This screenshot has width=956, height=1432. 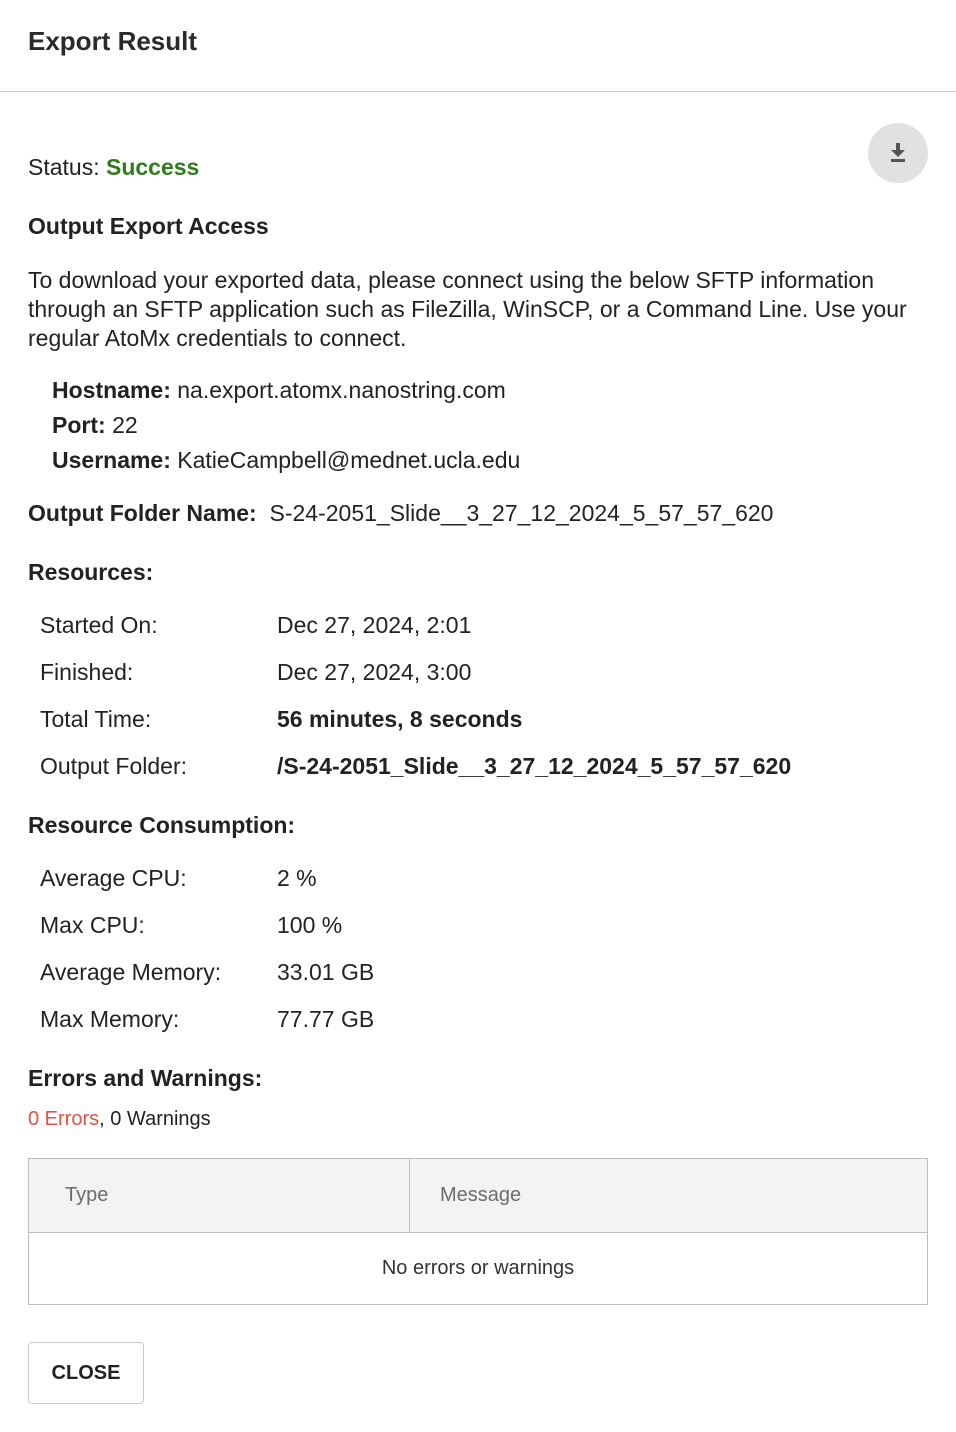 What do you see at coordinates (297, 878) in the screenshot?
I see `consumption-value: 2 %` at bounding box center [297, 878].